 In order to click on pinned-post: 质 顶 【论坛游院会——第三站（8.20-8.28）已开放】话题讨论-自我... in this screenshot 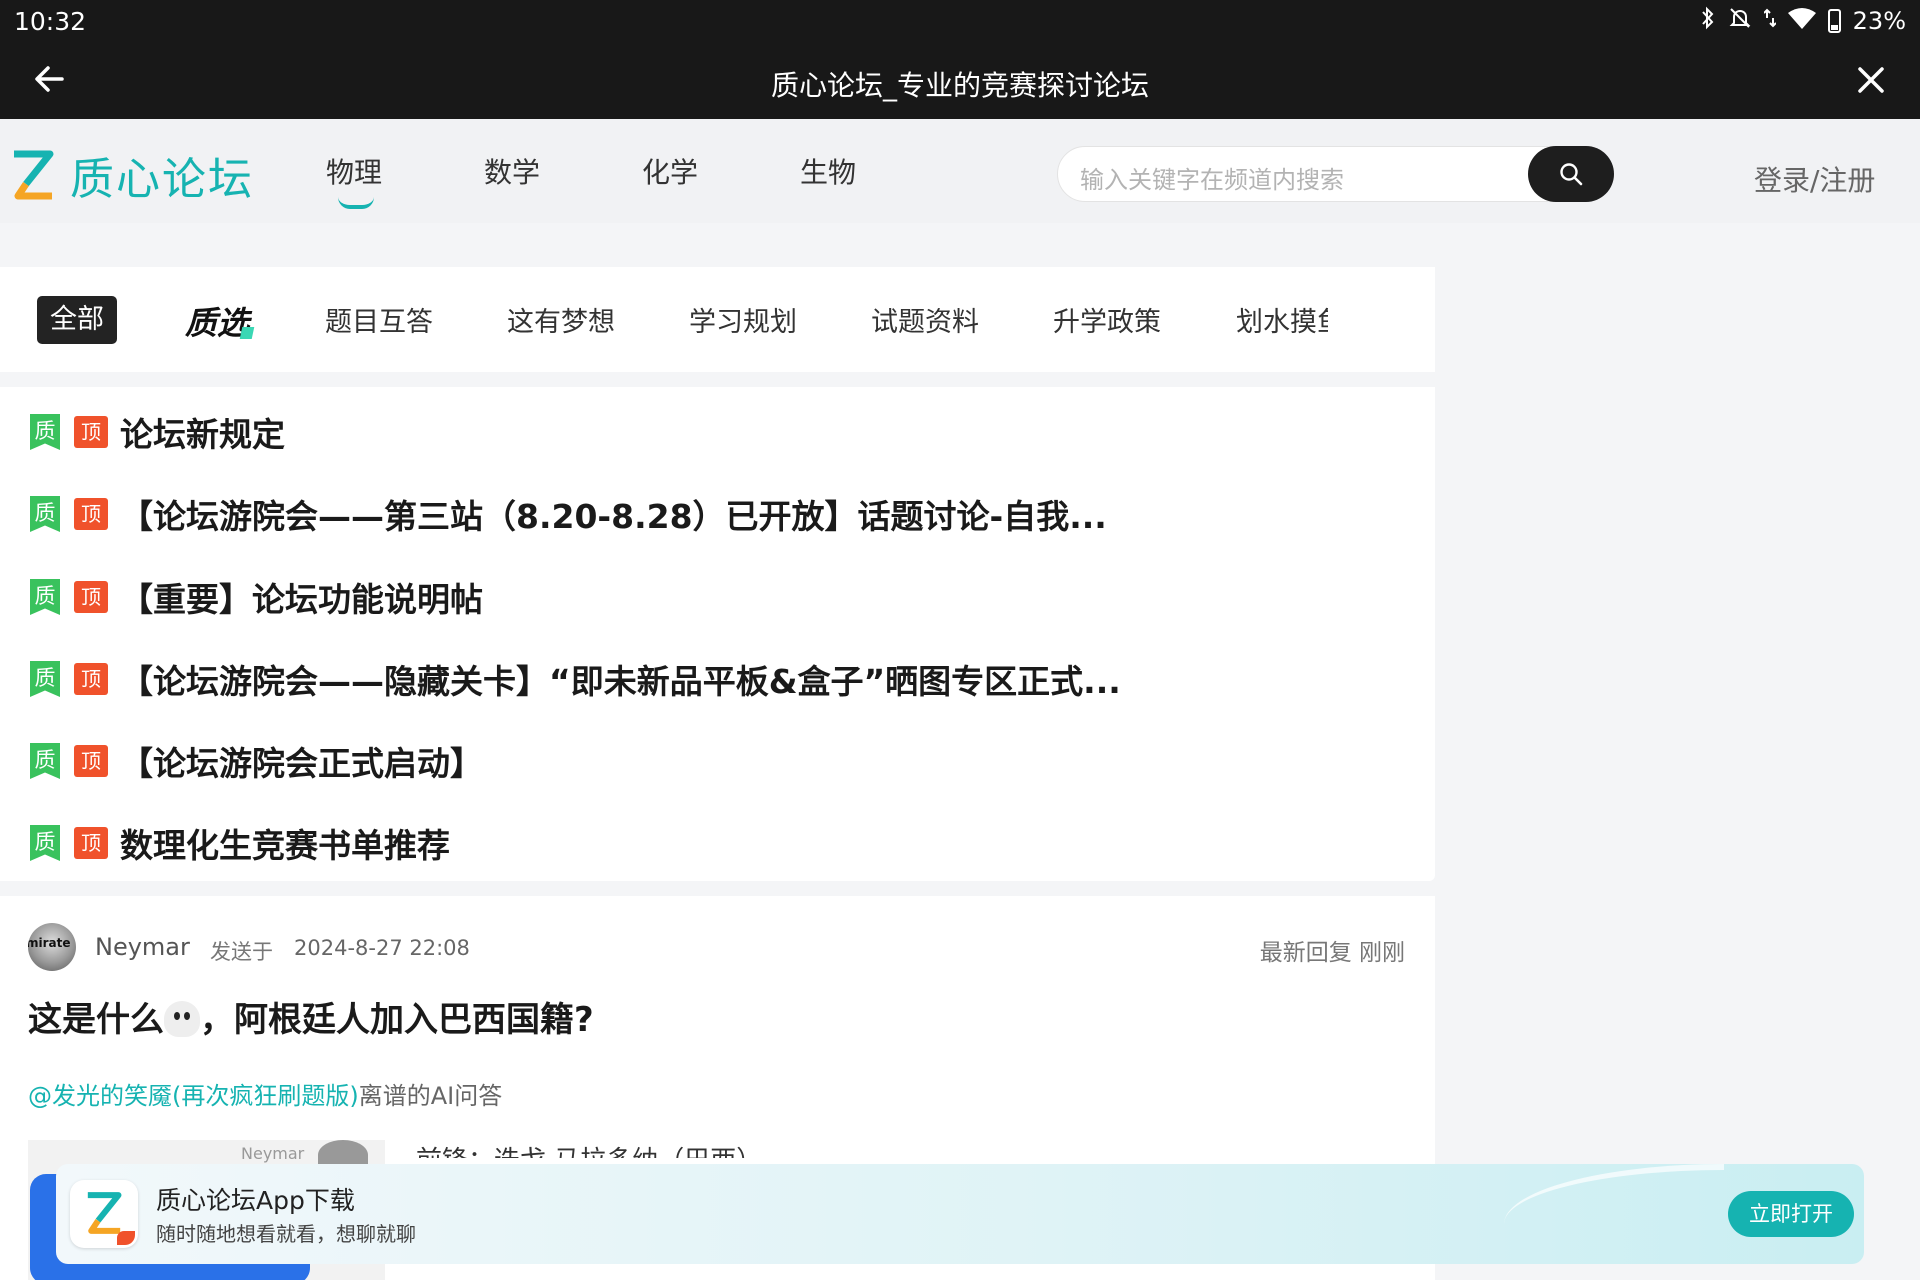, I will do `click(568, 514)`.